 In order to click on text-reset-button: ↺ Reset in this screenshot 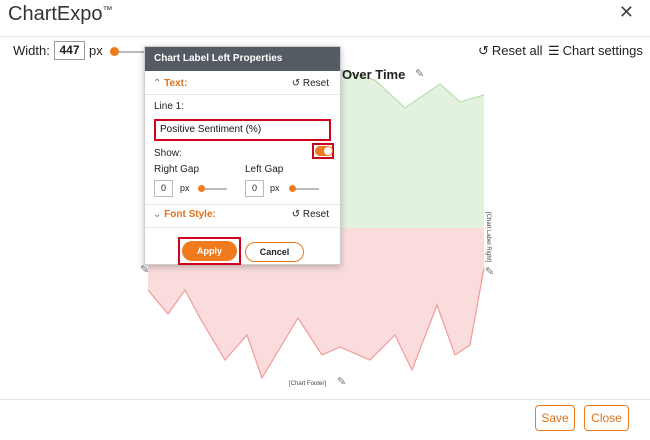, I will do `click(310, 83)`.